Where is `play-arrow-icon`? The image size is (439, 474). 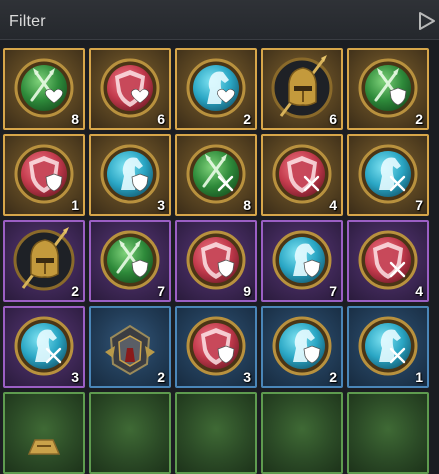 play-arrow-icon is located at coordinates (427, 21).